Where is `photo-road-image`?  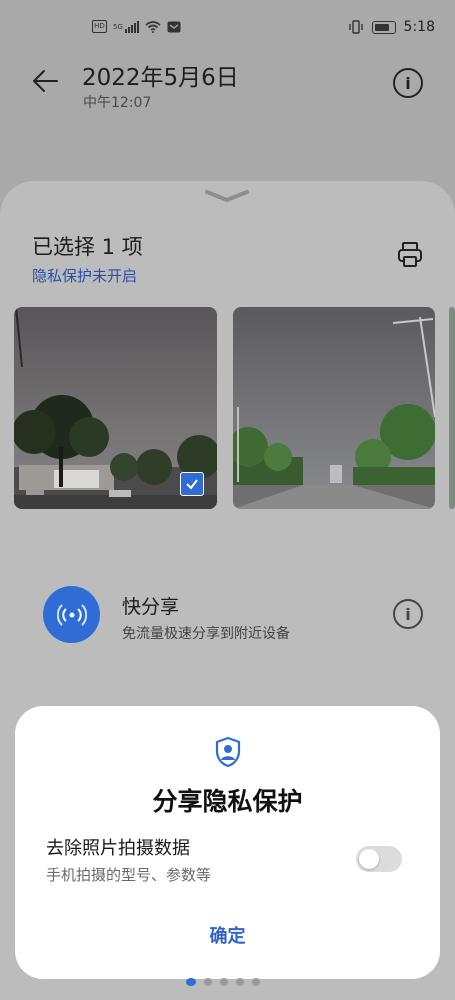 photo-road-image is located at coordinates (334, 408).